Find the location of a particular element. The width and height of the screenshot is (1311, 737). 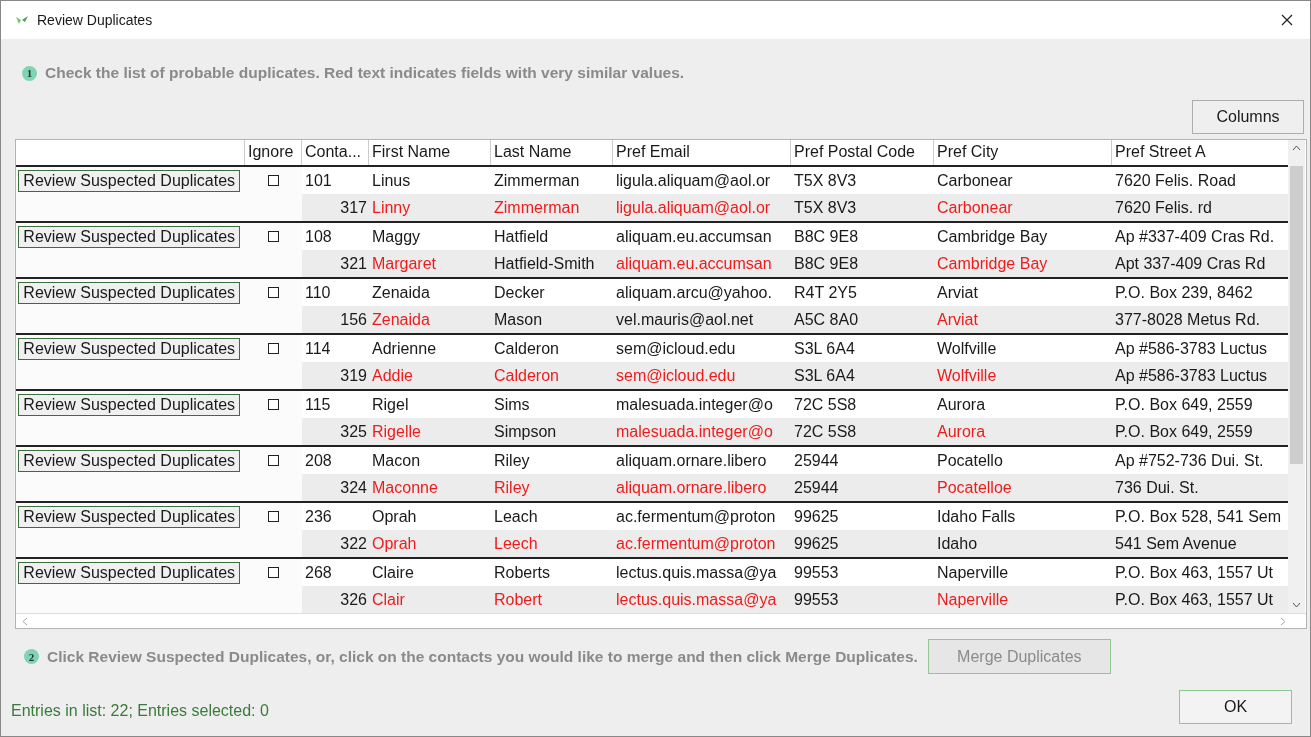

table-cell-text: 321 is located at coordinates (353, 263).